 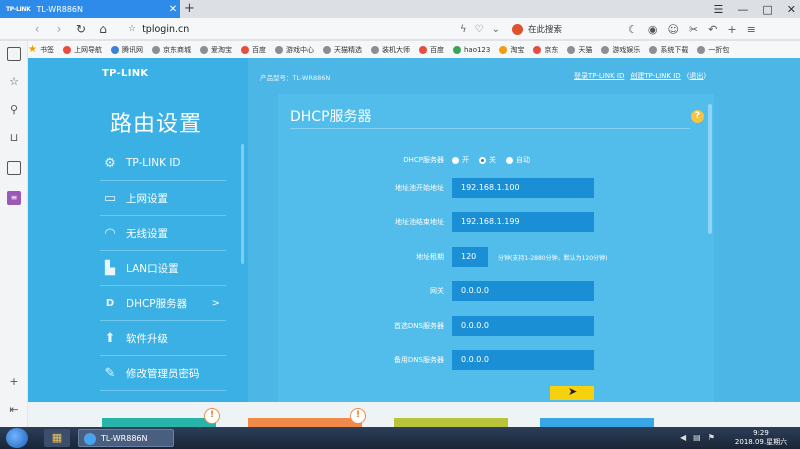 What do you see at coordinates (103, 29) in the screenshot?
I see `home-icon: ⌂` at bounding box center [103, 29].